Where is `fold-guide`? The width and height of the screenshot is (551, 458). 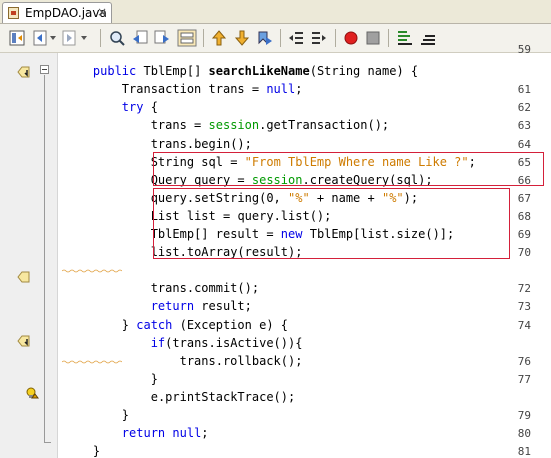 fold-guide is located at coordinates (44, 259).